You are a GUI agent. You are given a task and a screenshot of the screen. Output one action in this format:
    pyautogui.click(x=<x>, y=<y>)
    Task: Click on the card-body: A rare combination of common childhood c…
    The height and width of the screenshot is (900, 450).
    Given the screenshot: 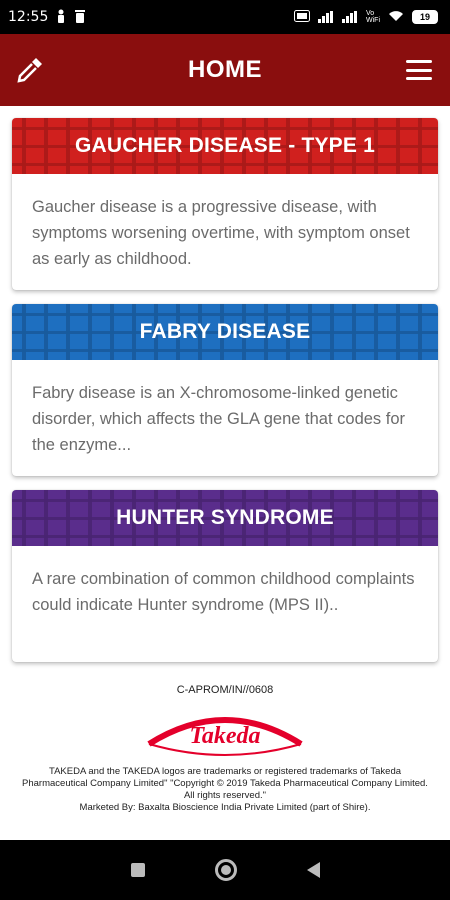 What is the action you would take?
    pyautogui.click(x=223, y=592)
    